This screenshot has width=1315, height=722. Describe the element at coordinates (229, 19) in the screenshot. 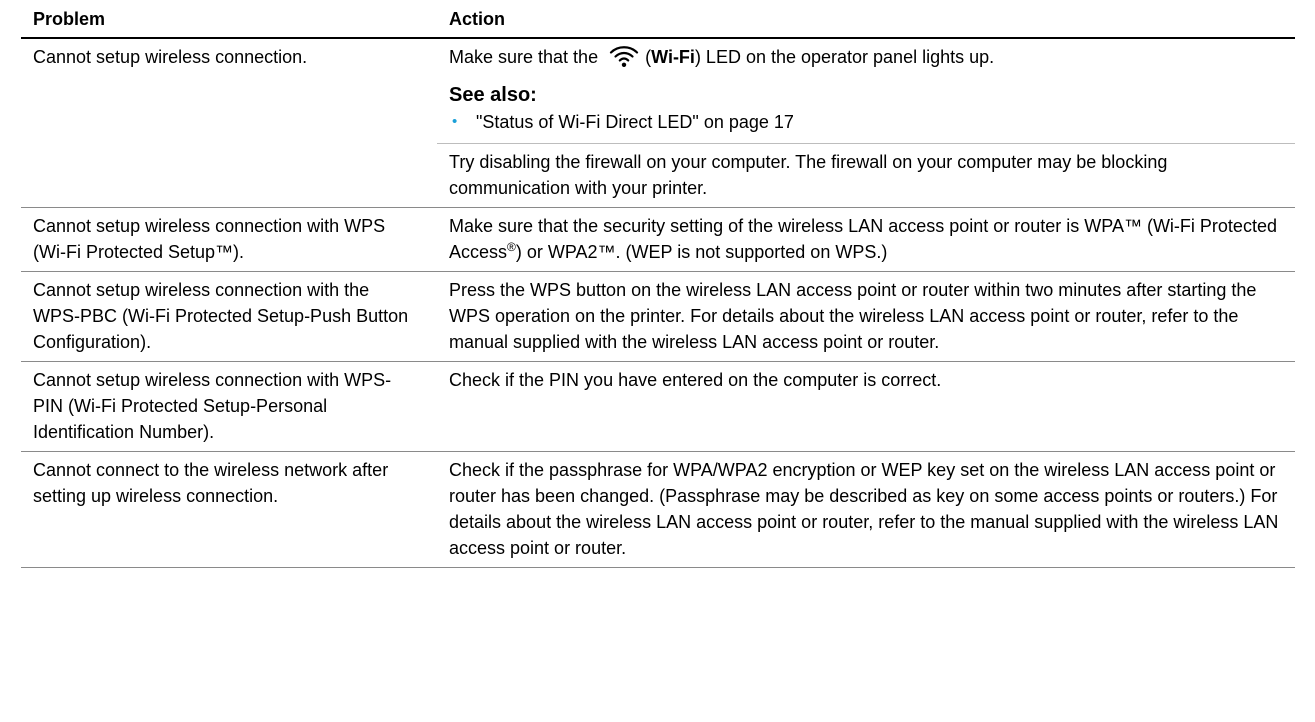

I see `header-problem: Problem` at that location.